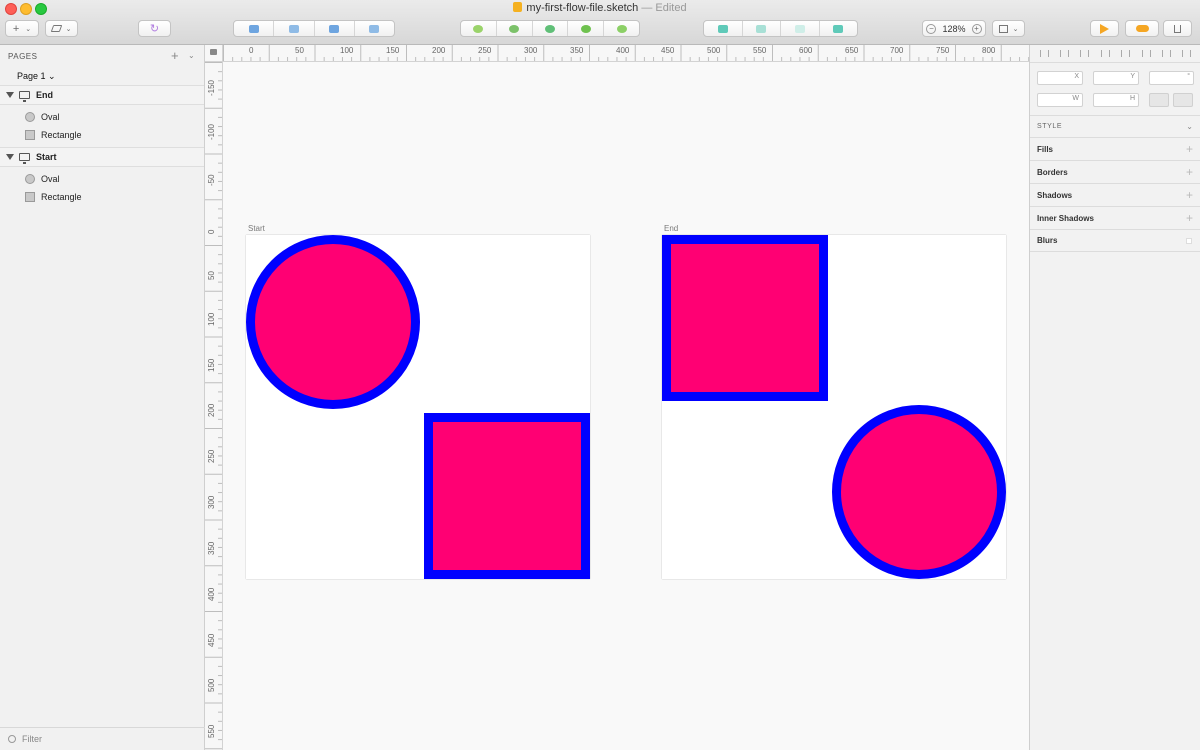  I want to click on artboard-start, so click(418, 407).